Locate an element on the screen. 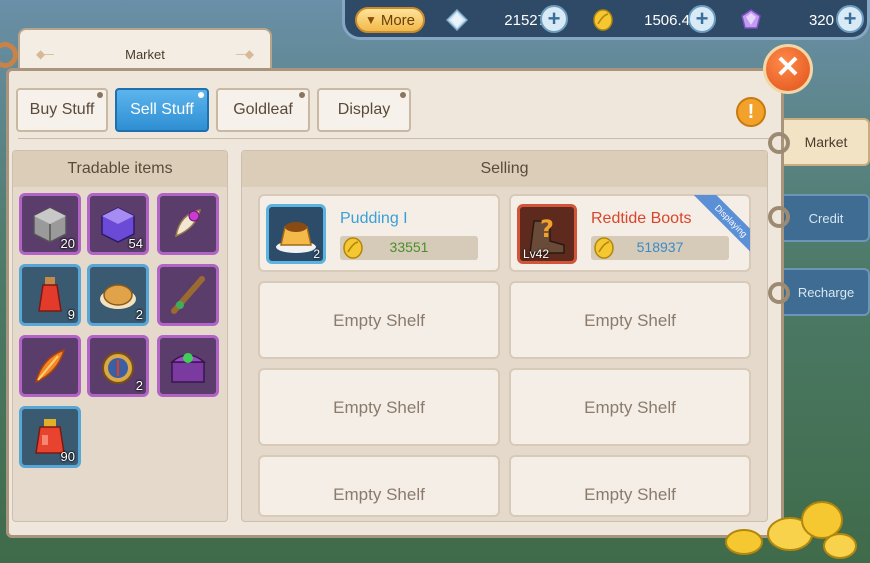 This screenshot has height=563, width=870. tab-label: Buy Stuff is located at coordinates (62, 109).